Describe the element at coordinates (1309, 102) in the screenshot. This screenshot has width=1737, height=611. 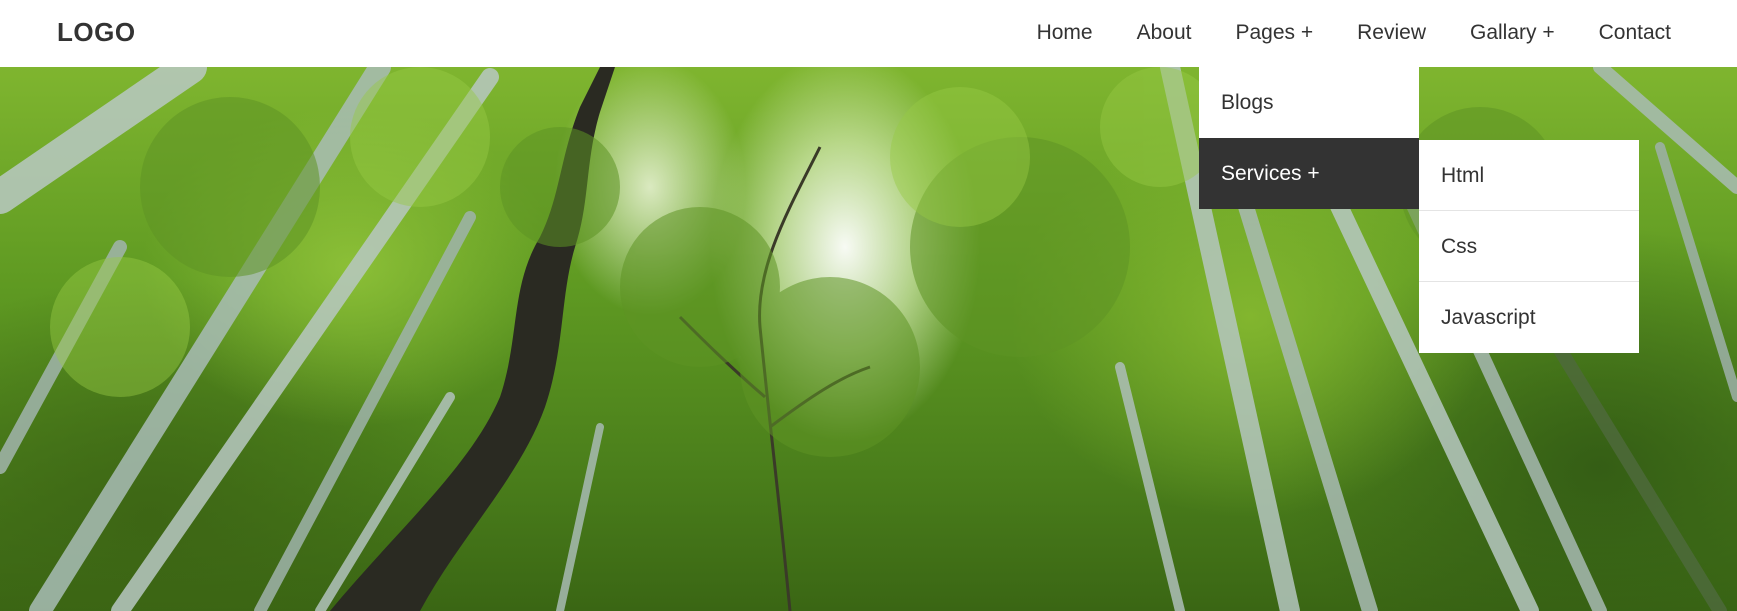
I see `dropdown-item-blogs: Blogs` at that location.